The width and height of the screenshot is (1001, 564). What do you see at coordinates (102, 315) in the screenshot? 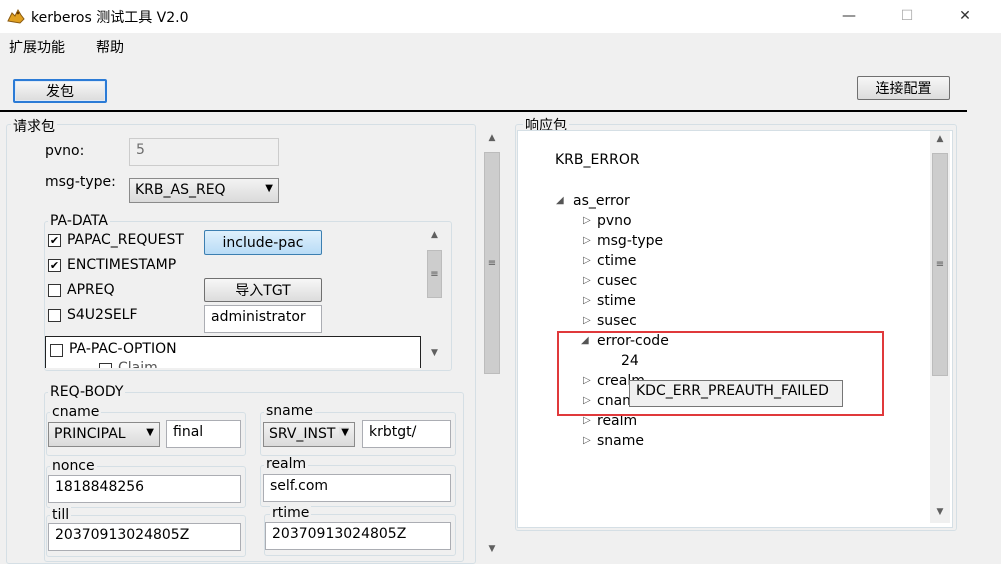
I see `s4u2self-label: S4U2SELF` at bounding box center [102, 315].